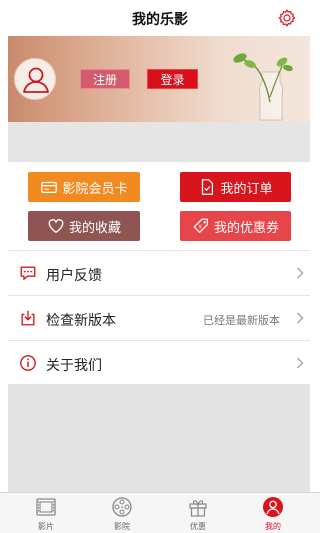  I want to click on top-bar: 我的乐影, so click(160, 18).